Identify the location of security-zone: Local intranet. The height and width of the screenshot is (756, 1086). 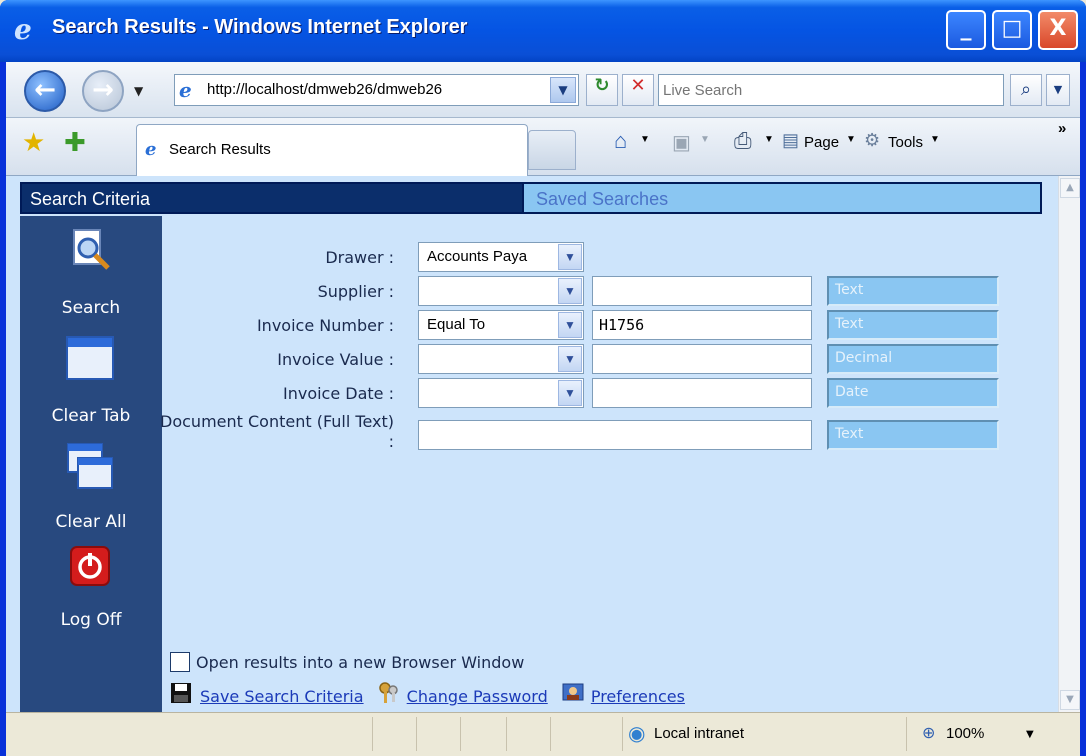
(699, 733).